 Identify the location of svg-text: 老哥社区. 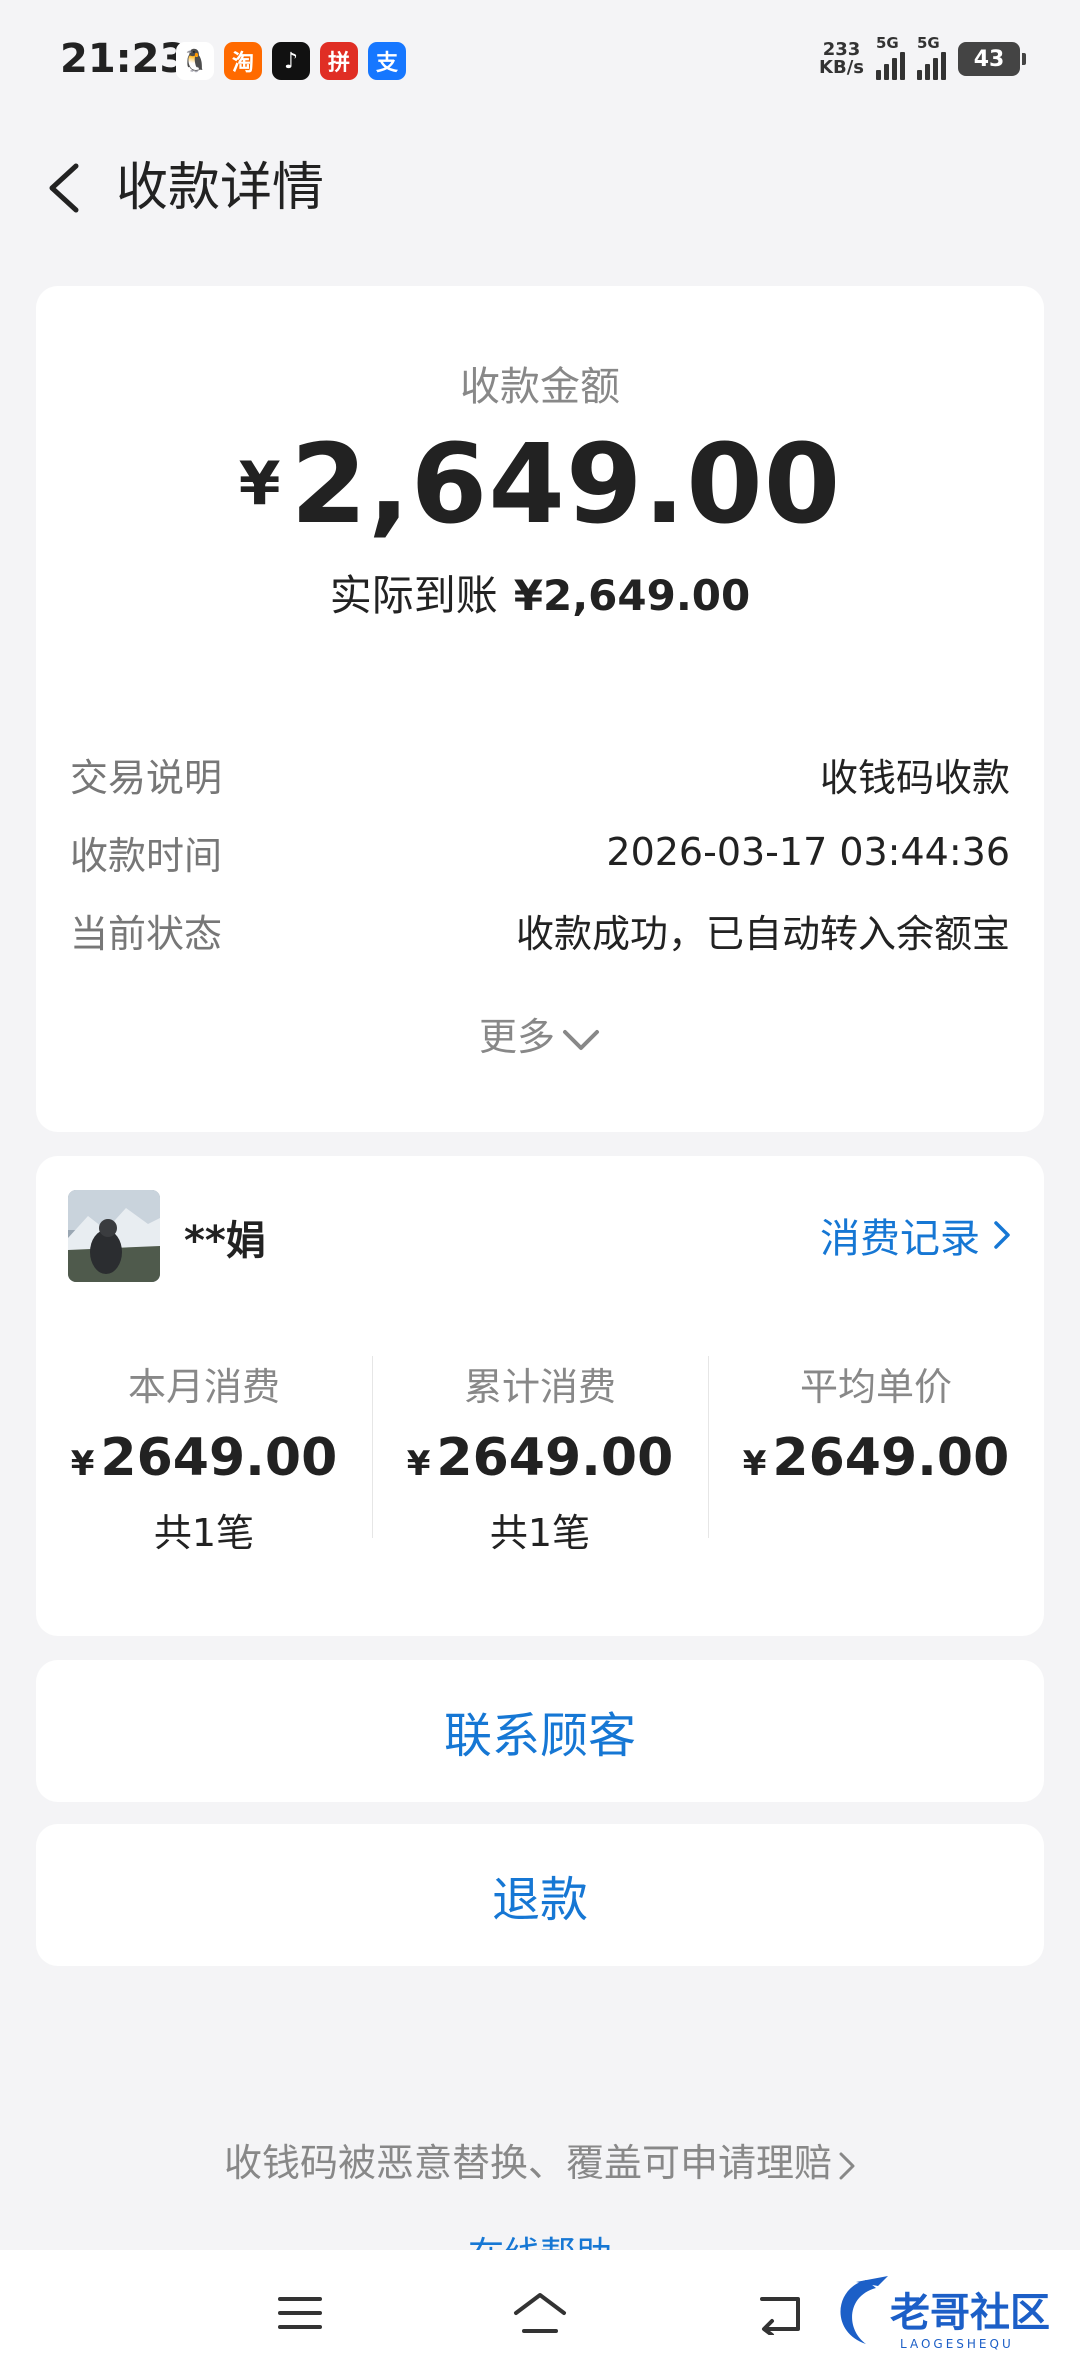
(970, 2313).